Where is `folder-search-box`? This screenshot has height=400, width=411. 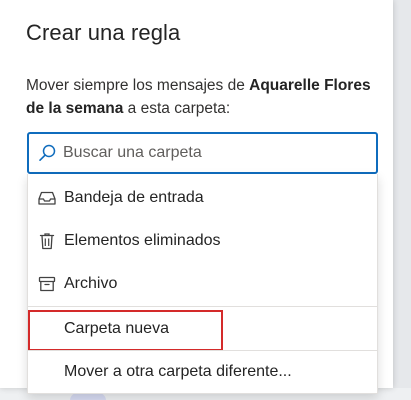 folder-search-box is located at coordinates (202, 153).